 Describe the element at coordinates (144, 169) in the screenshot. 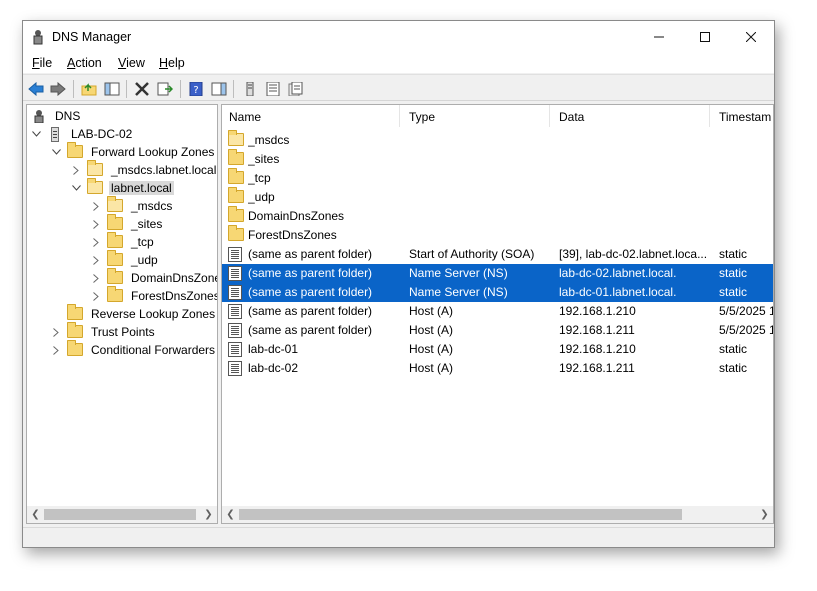

I see `tree-item-msdcs-labnet-local: _msdcs.labnet.local` at that location.